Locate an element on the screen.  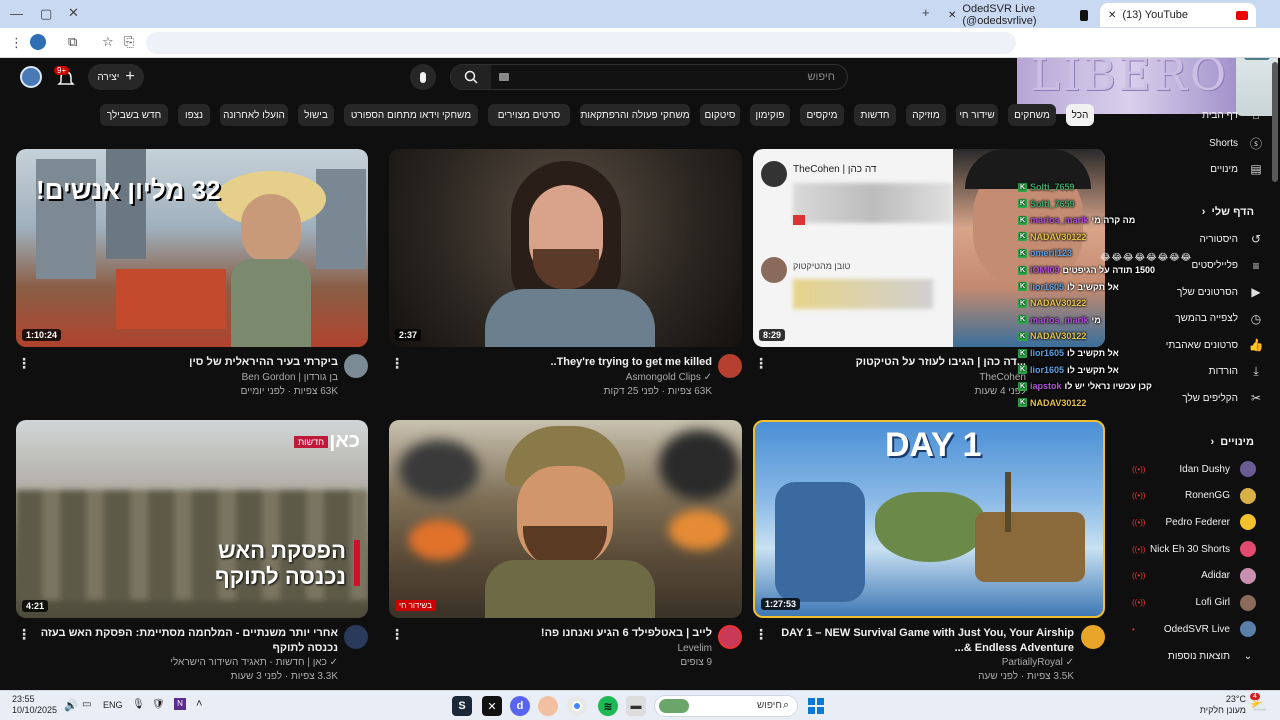
you-section-header: › הדף שלי is located at coordinates (1189, 212).